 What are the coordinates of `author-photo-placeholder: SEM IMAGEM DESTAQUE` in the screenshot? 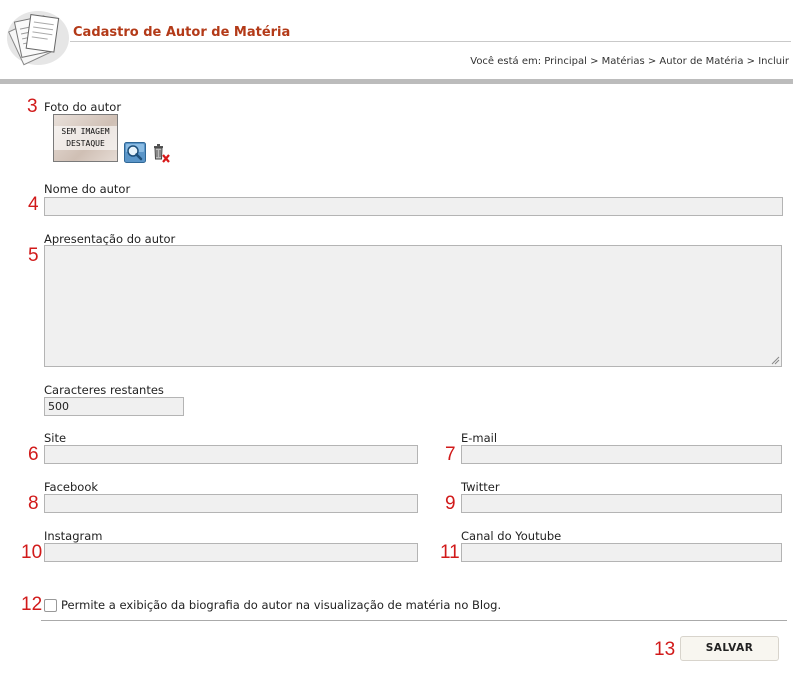 It's located at (85, 138).